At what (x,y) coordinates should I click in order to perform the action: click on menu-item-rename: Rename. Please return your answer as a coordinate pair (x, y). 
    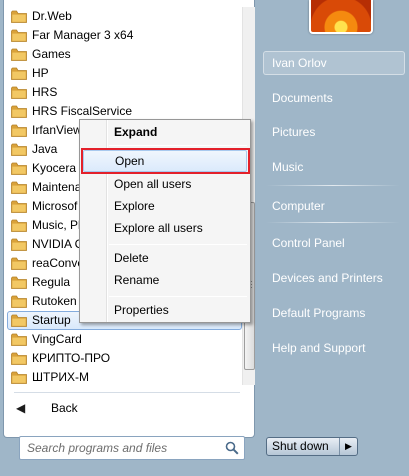
    Looking at the image, I should click on (165, 280).